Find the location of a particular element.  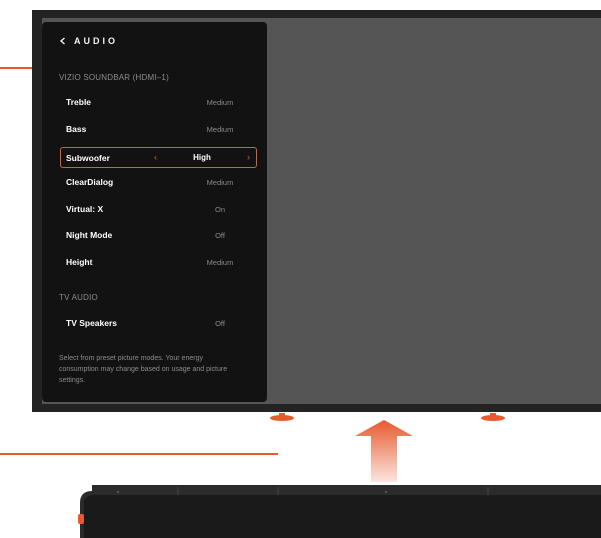

menu-item-night-mode: Night Mode Off is located at coordinates (158, 235).